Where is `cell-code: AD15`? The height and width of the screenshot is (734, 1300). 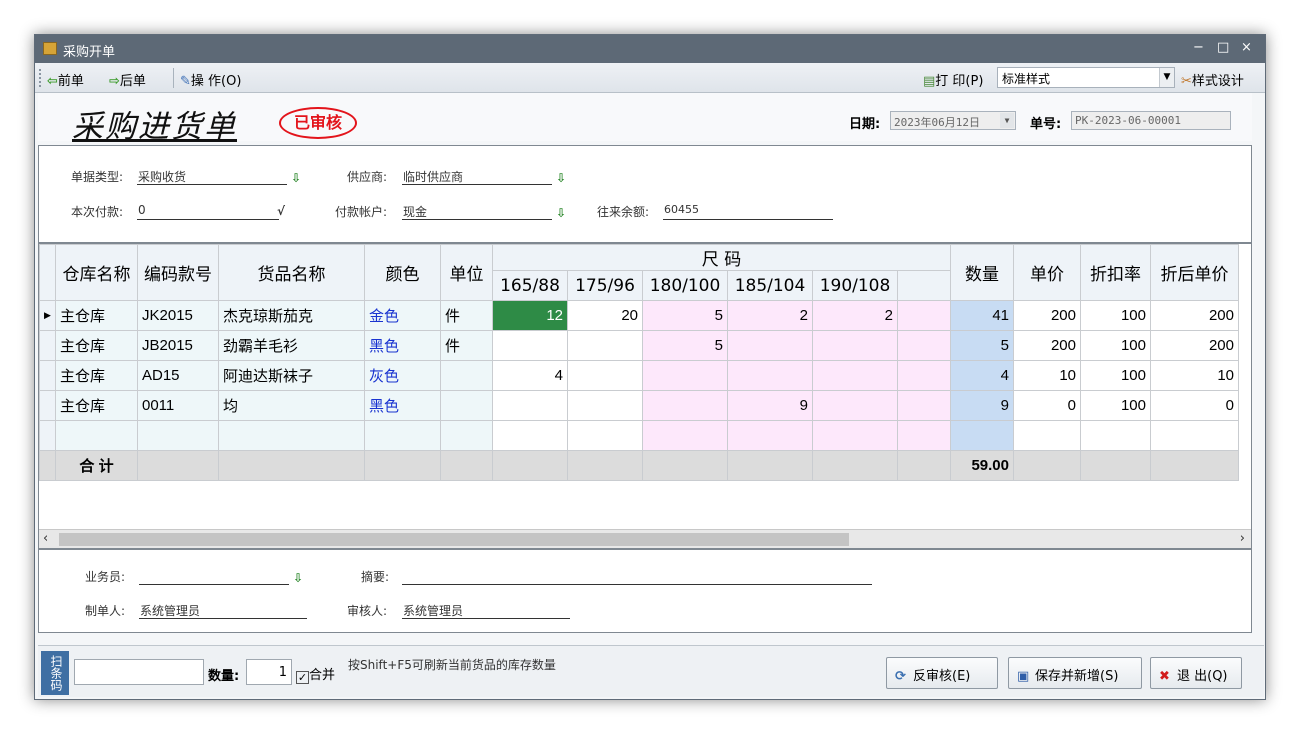
cell-code: AD15 is located at coordinates (178, 375).